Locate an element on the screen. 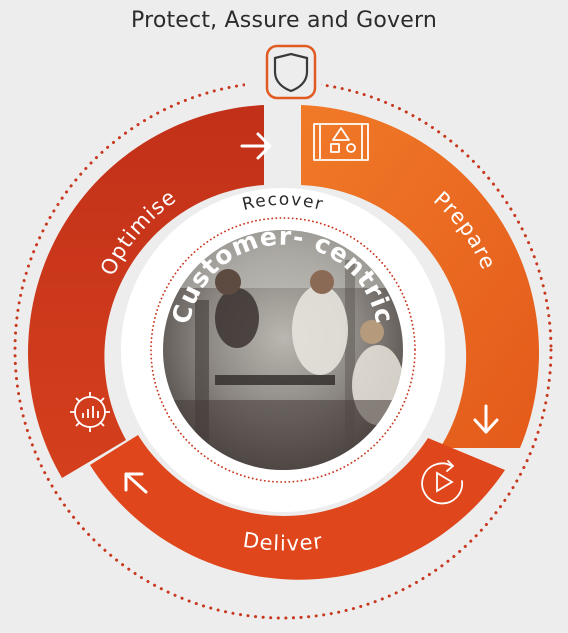 The width and height of the screenshot is (568, 633). segment-deliver-label: Deliver is located at coordinates (282, 542).